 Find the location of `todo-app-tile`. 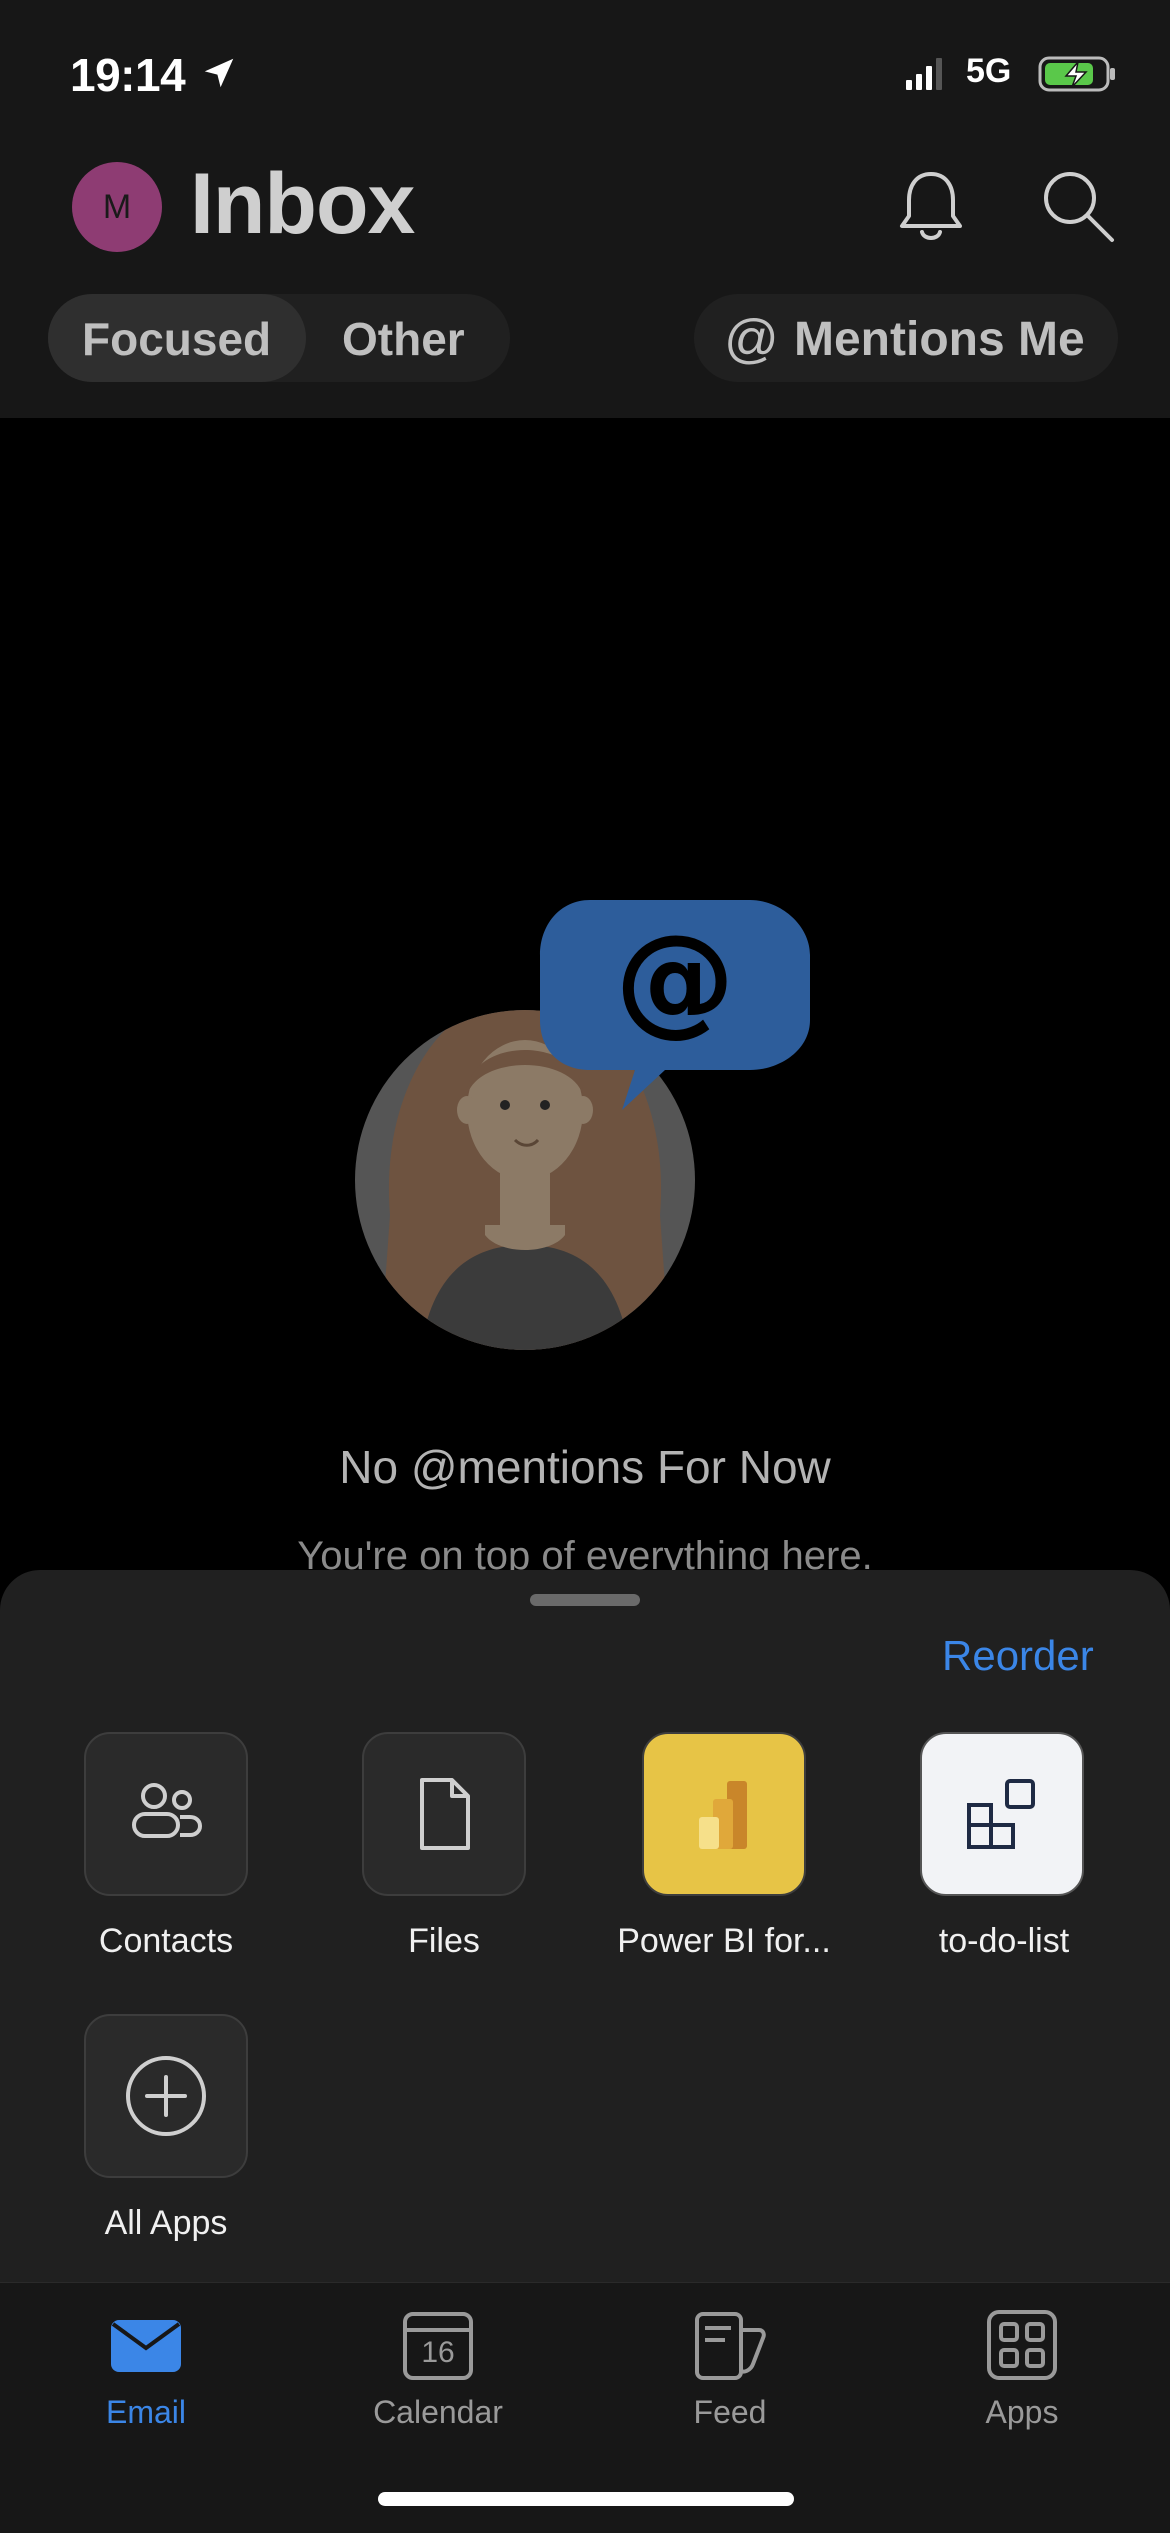

todo-app-tile is located at coordinates (1002, 1814).